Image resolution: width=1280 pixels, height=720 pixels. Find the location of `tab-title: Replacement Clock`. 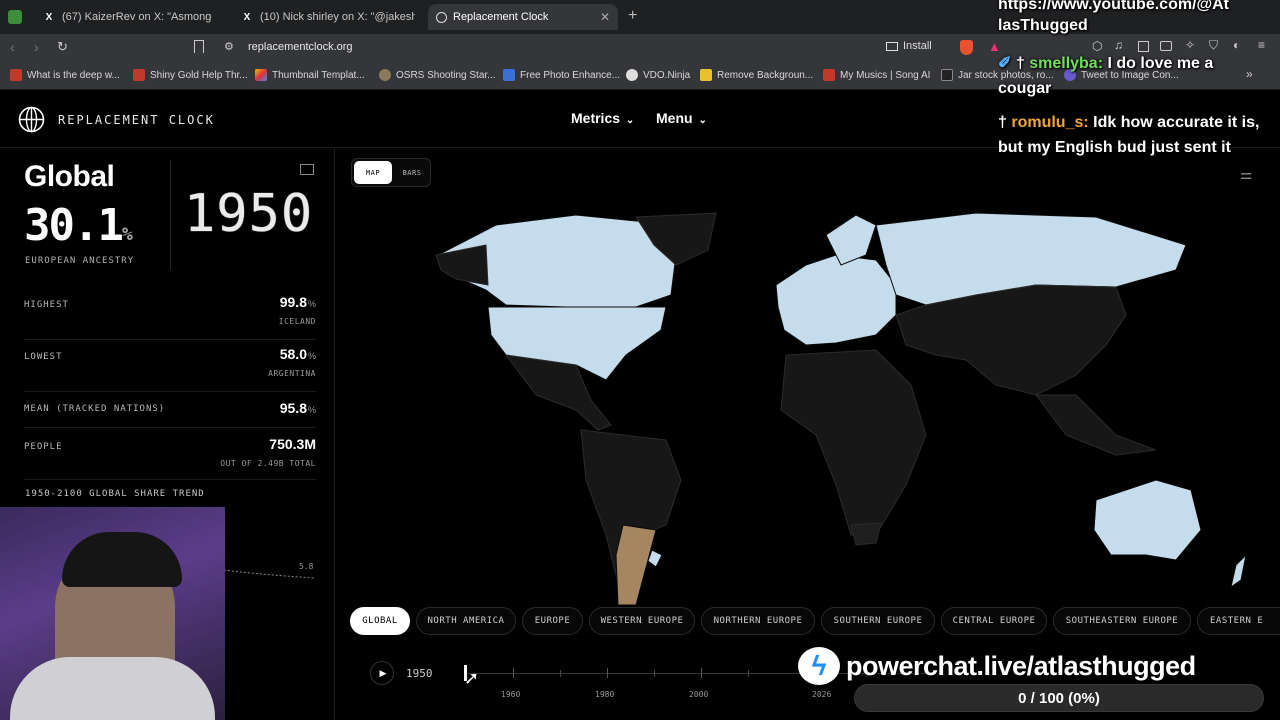

tab-title: Replacement Clock is located at coordinates (501, 17).